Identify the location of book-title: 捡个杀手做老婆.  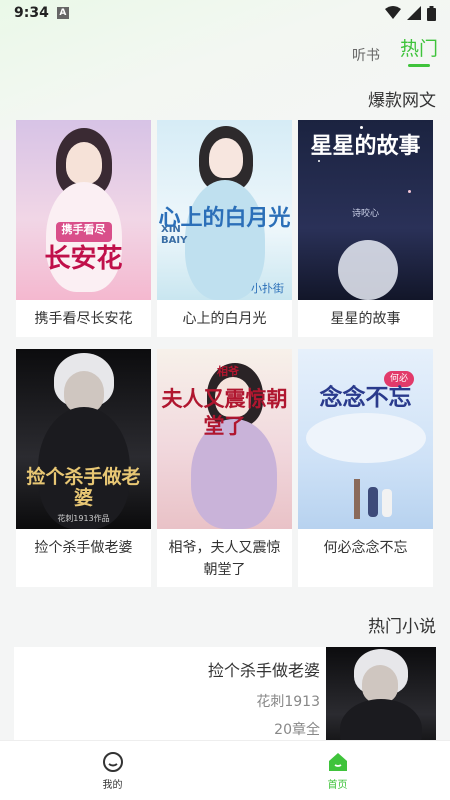
(83, 548).